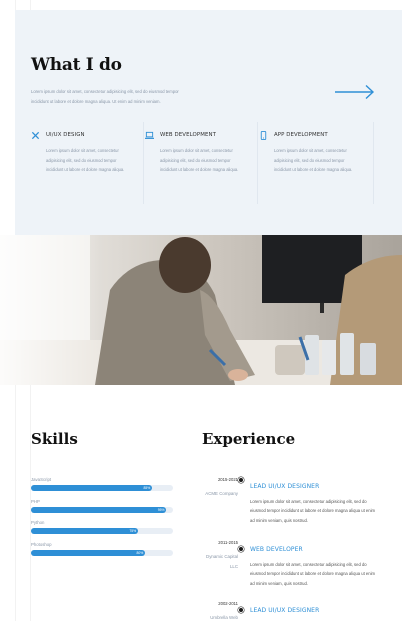 The image size is (402, 621). Describe the element at coordinates (263, 135) in the screenshot. I see `mobile-icon` at that location.